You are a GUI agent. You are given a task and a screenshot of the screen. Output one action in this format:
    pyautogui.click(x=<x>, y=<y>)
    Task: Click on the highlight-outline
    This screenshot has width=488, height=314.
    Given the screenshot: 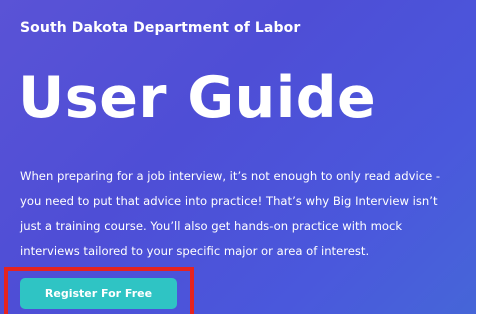 What is the action you would take?
    pyautogui.click(x=99, y=290)
    